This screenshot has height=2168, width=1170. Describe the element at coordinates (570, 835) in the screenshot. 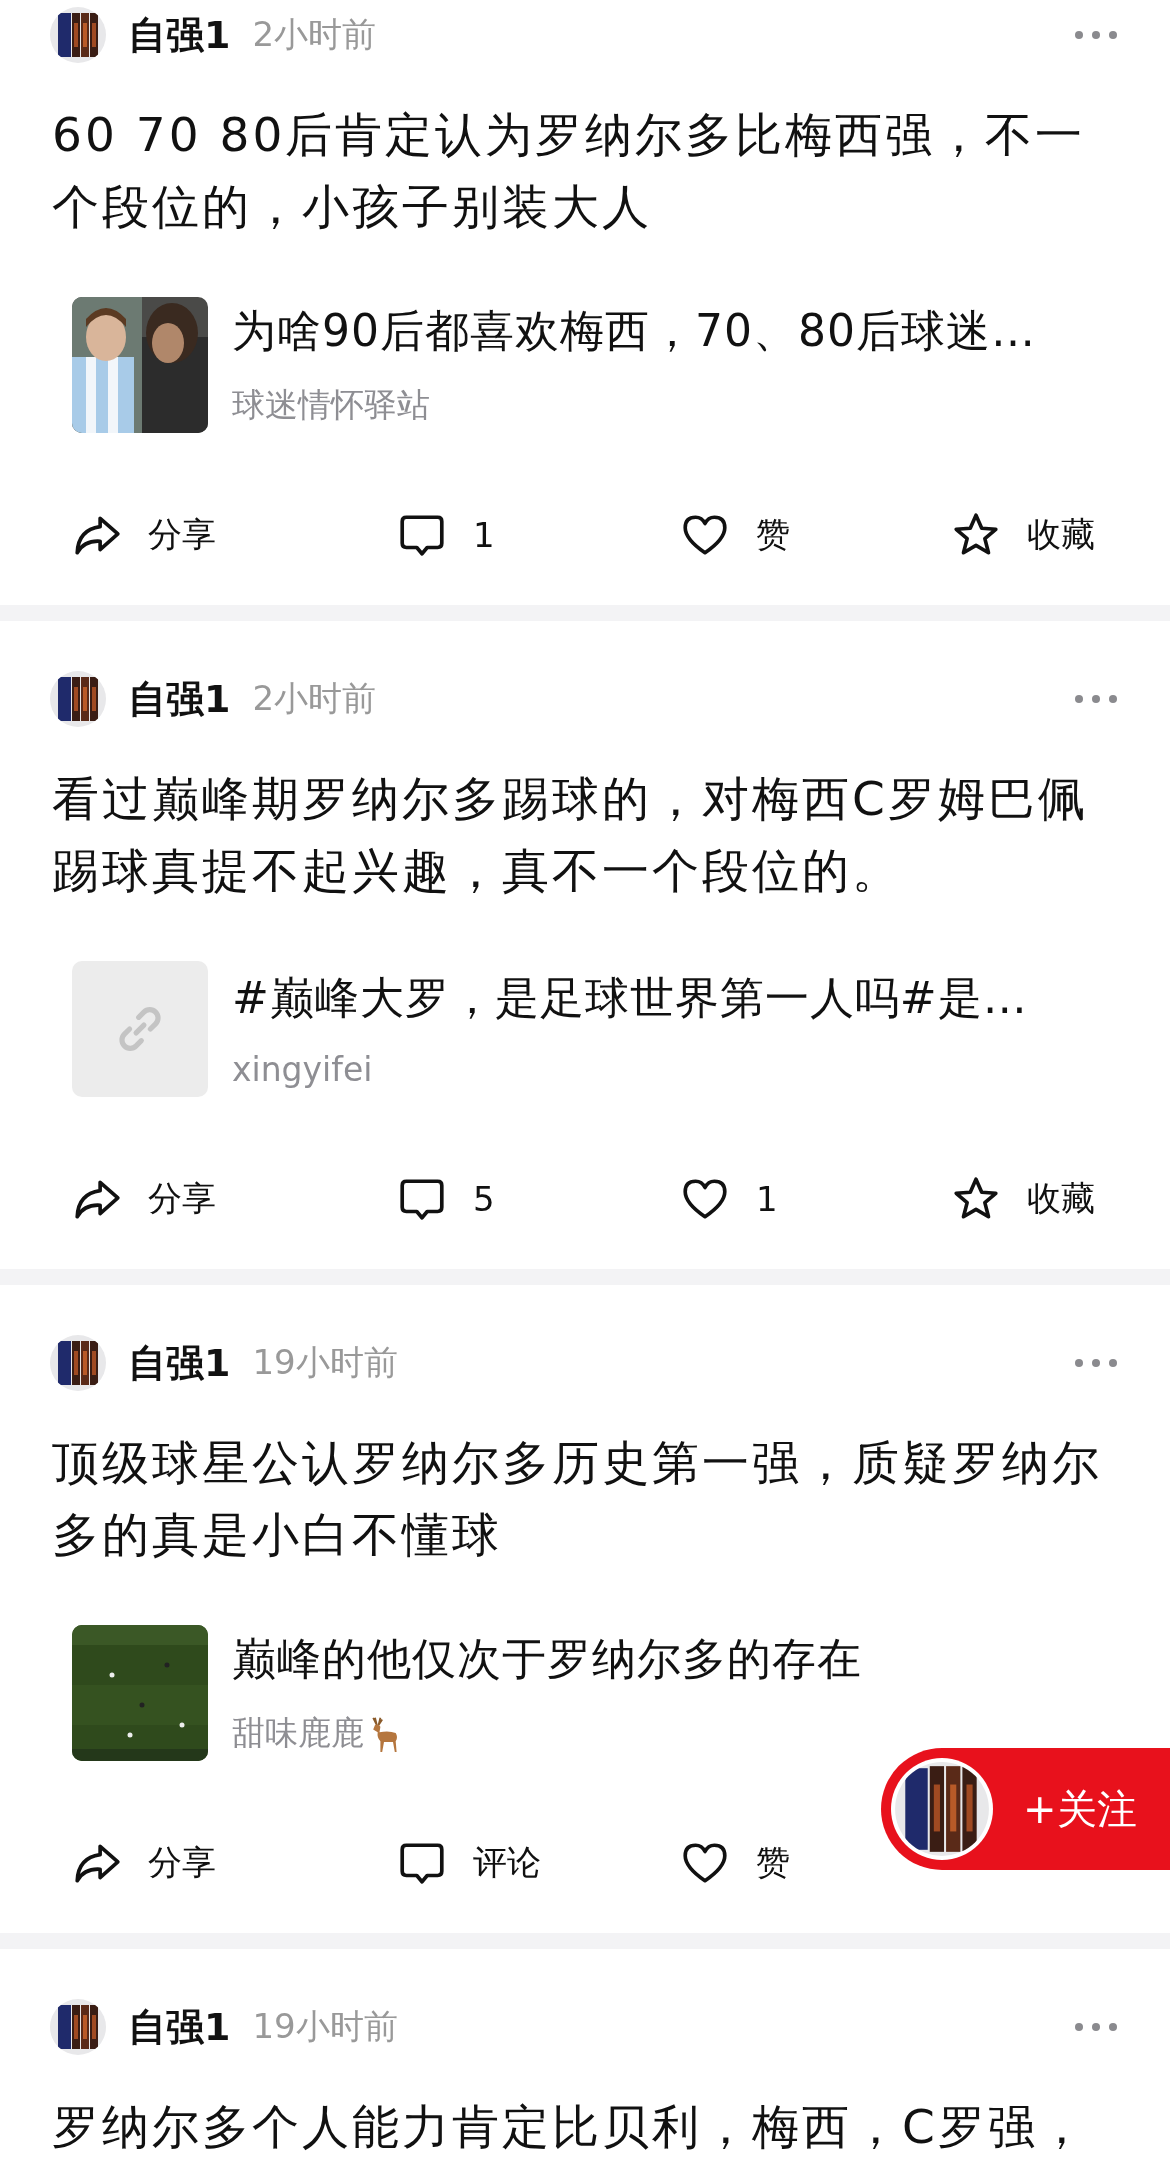

I see `post-text: 看过巅峰期罗纳尔多踢球的，对梅西C罗姆巴佩踢球真提不起兴趣，真不一个段位的。` at that location.